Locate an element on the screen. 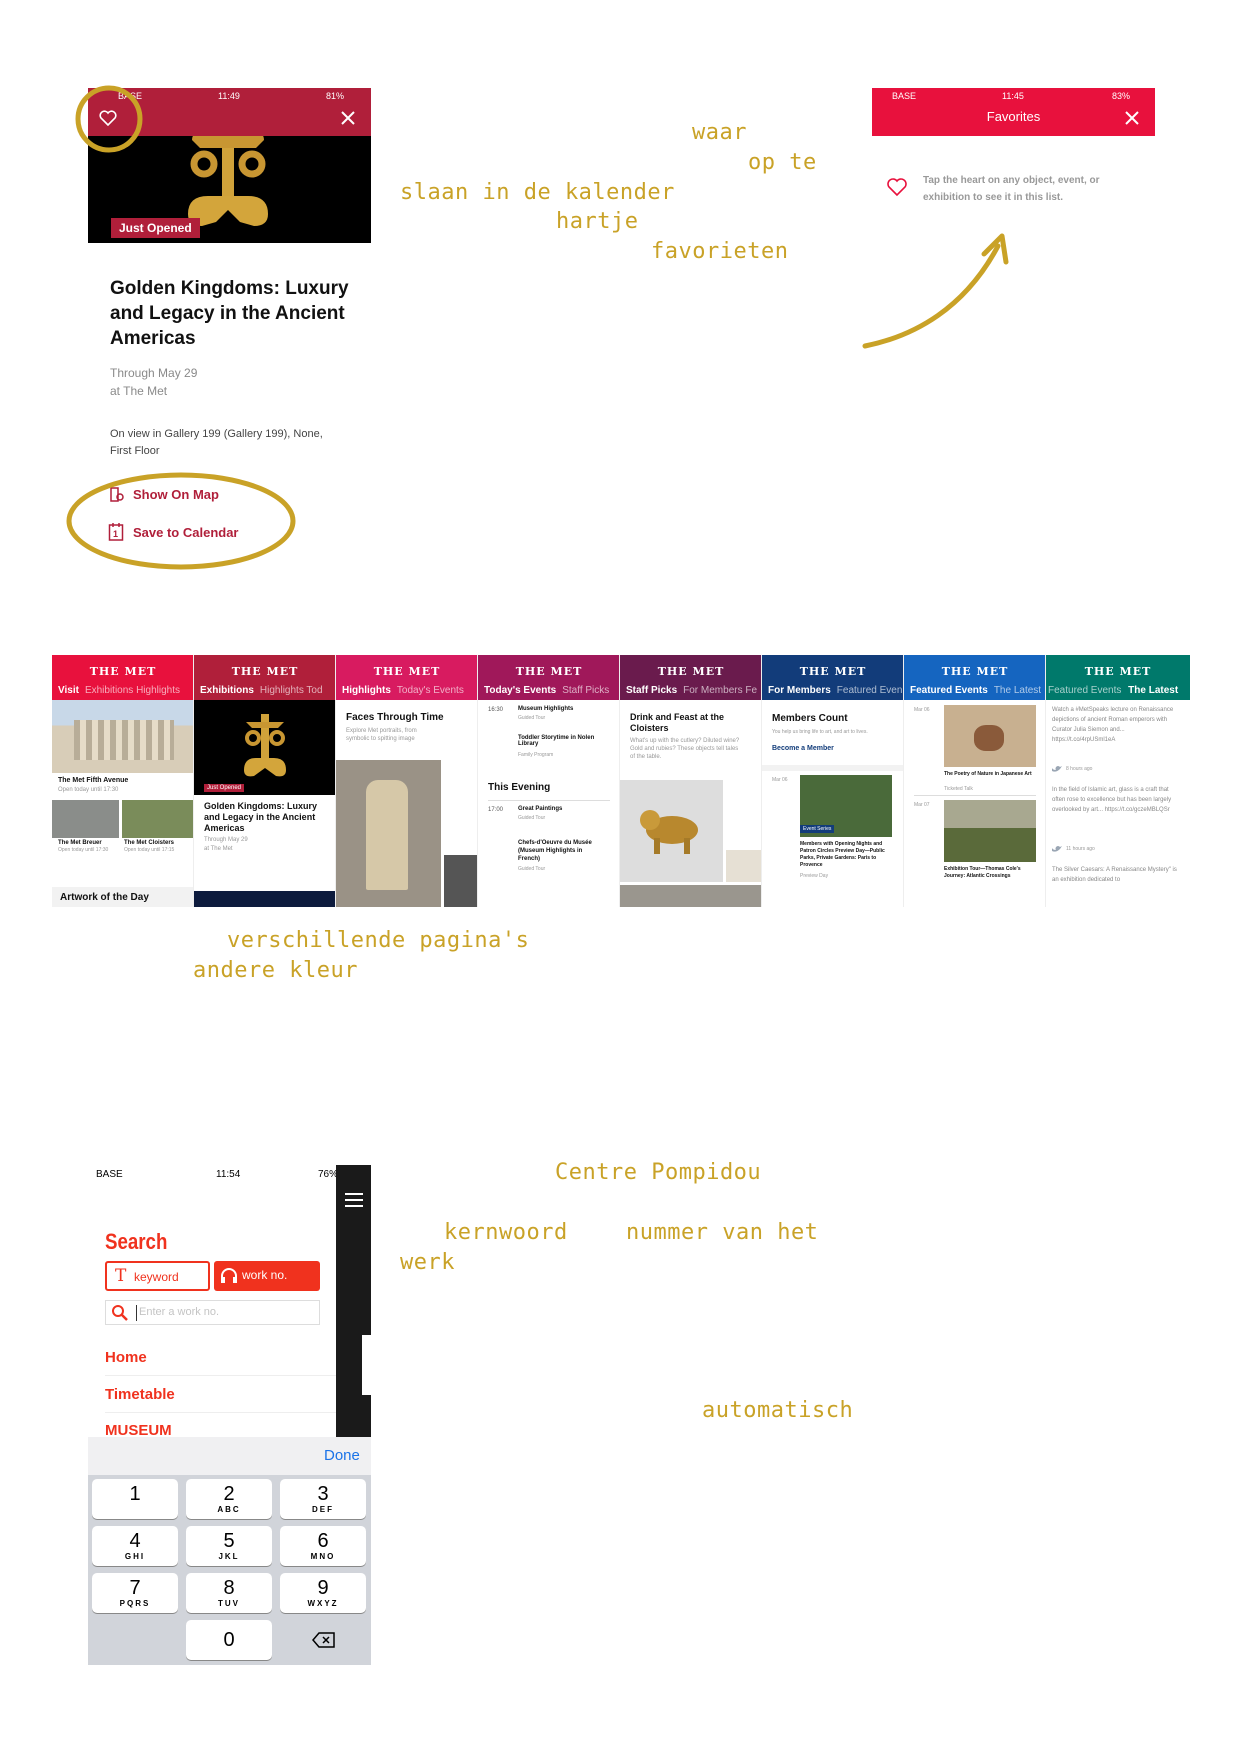  keyword-button: T keyword is located at coordinates (157, 1276).